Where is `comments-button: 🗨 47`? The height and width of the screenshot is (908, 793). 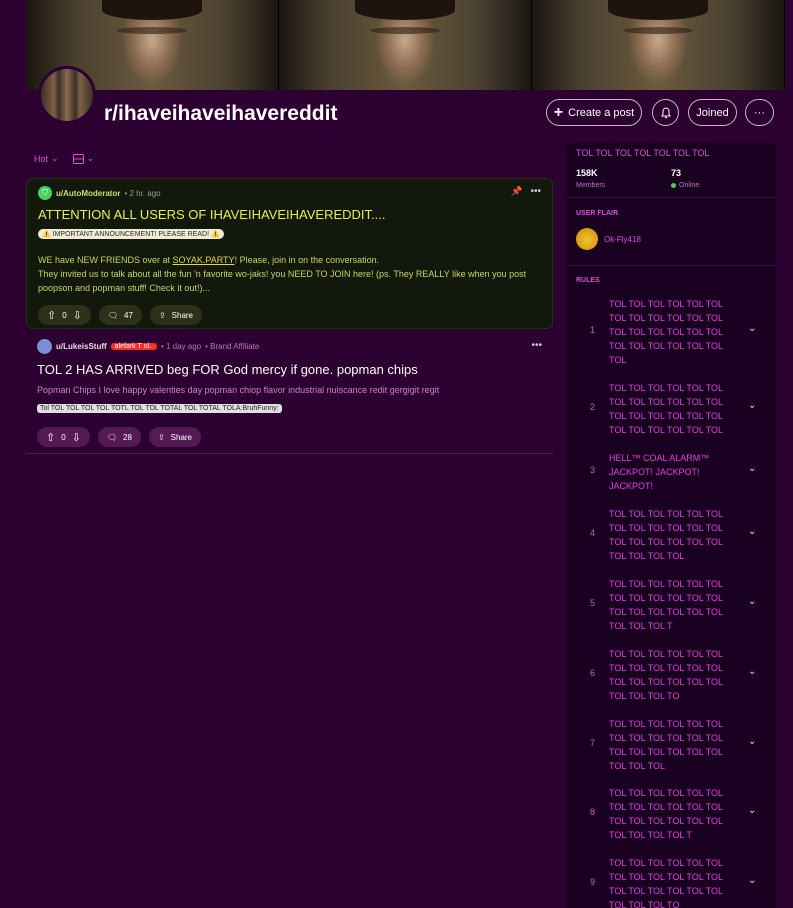
comments-button: 🗨 47 is located at coordinates (120, 315).